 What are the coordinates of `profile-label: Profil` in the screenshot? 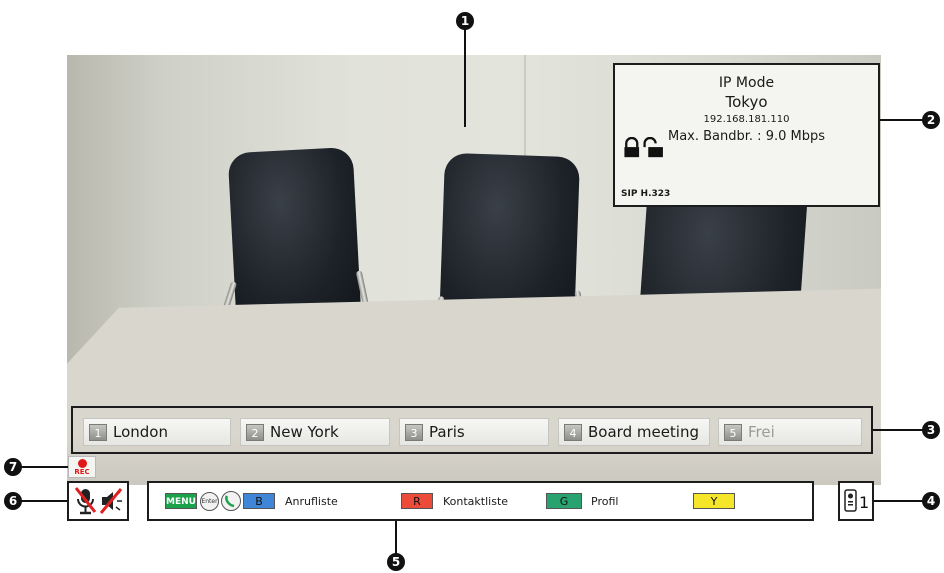 It's located at (605, 501).